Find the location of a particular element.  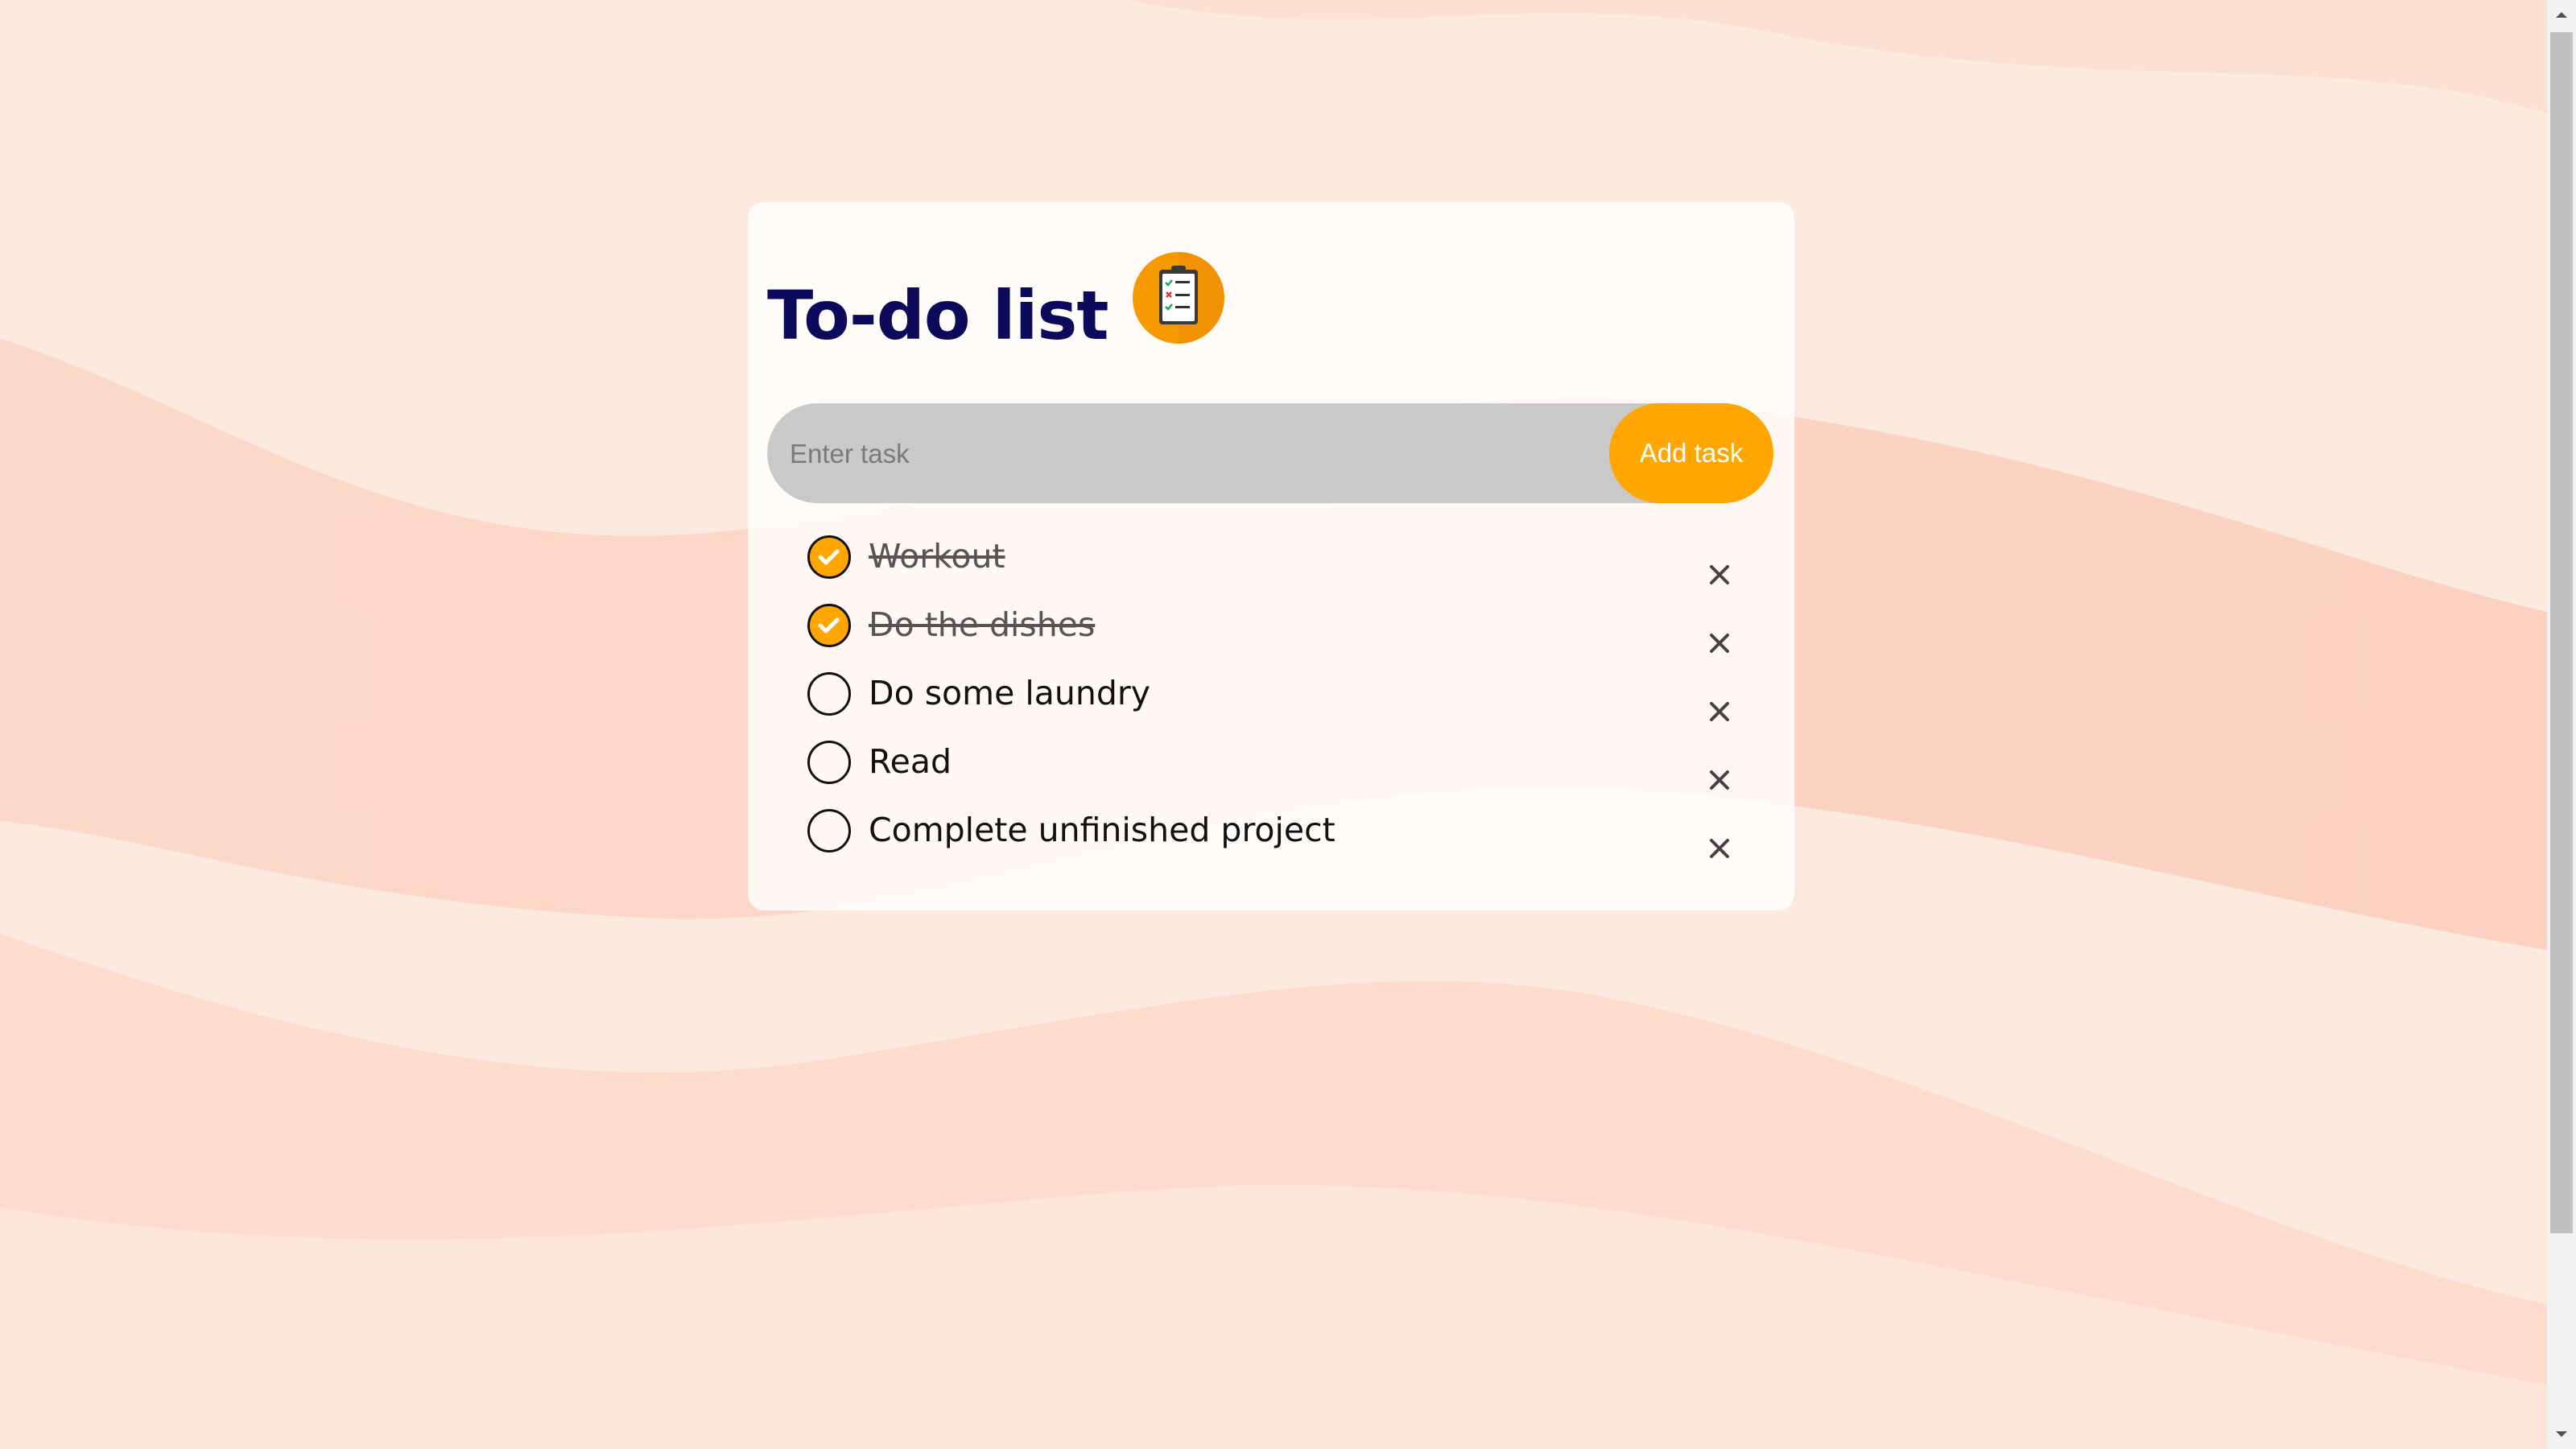

task-text: Workout is located at coordinates (937, 556).